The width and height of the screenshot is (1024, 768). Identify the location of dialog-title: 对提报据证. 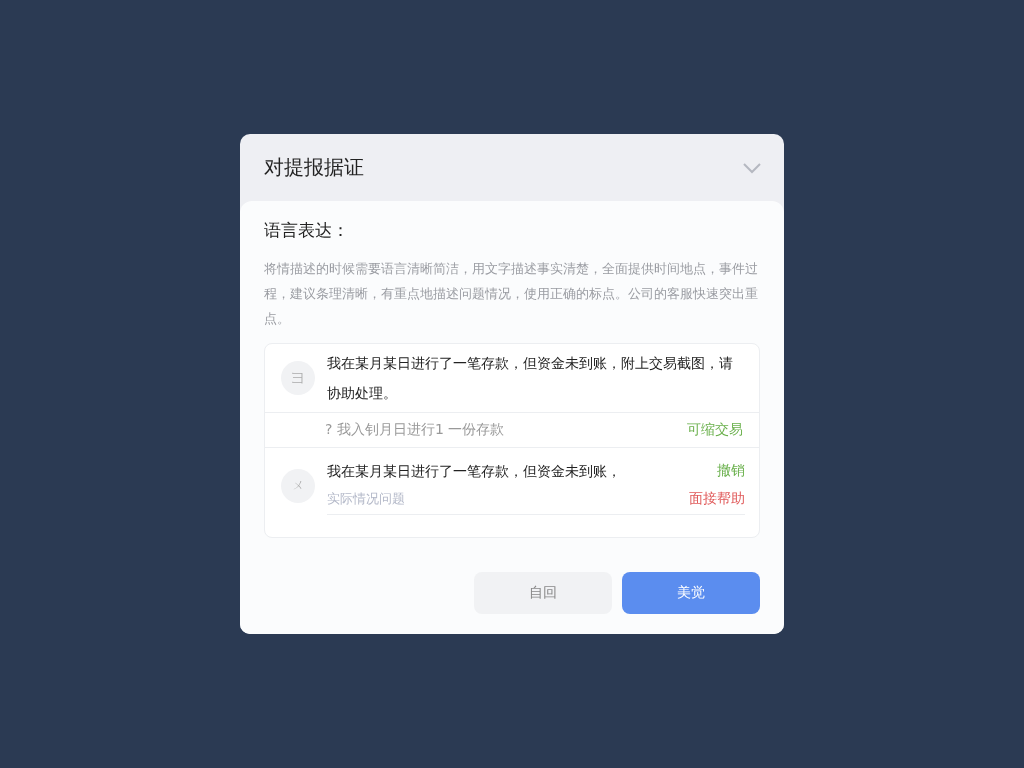
(314, 167).